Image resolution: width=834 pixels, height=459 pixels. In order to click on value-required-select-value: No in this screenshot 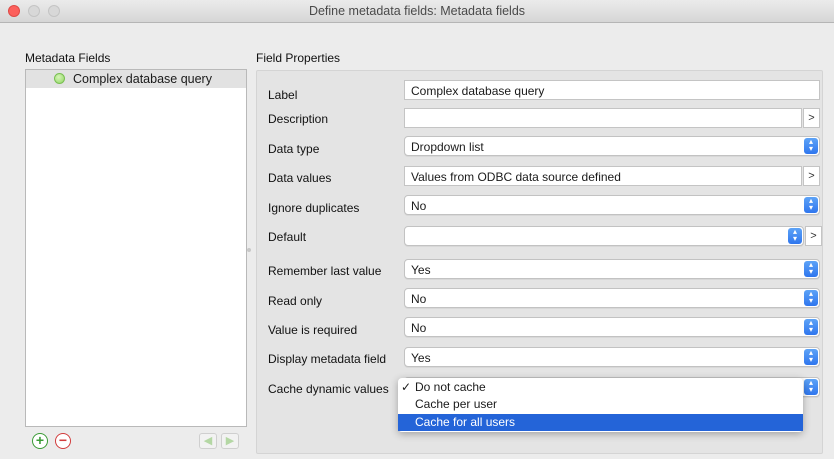, I will do `click(419, 328)`.